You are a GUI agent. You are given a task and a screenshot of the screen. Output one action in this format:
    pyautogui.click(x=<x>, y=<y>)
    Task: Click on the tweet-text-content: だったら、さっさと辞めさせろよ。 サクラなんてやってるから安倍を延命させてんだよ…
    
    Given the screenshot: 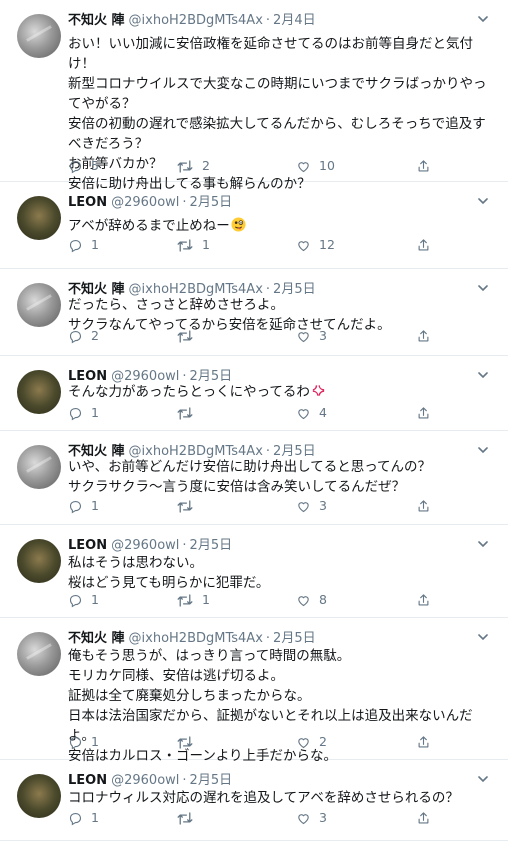 What is the action you would take?
    pyautogui.click(x=229, y=315)
    